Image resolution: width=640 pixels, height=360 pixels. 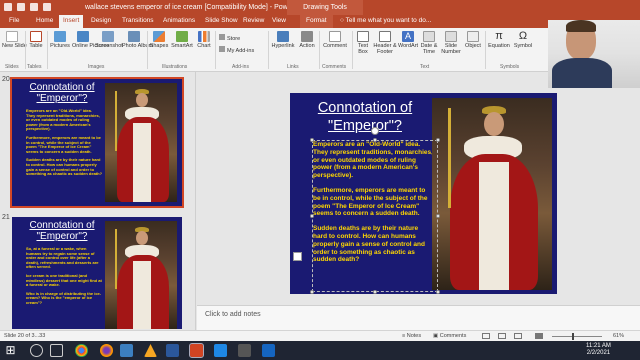 I want to click on pictures-label: Pictures, so click(x=60, y=46).